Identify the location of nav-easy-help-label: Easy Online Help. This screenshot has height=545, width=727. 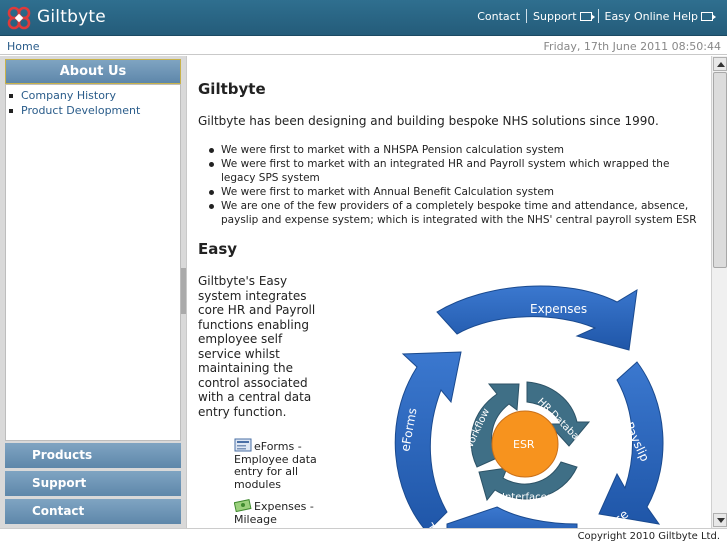
(651, 16).